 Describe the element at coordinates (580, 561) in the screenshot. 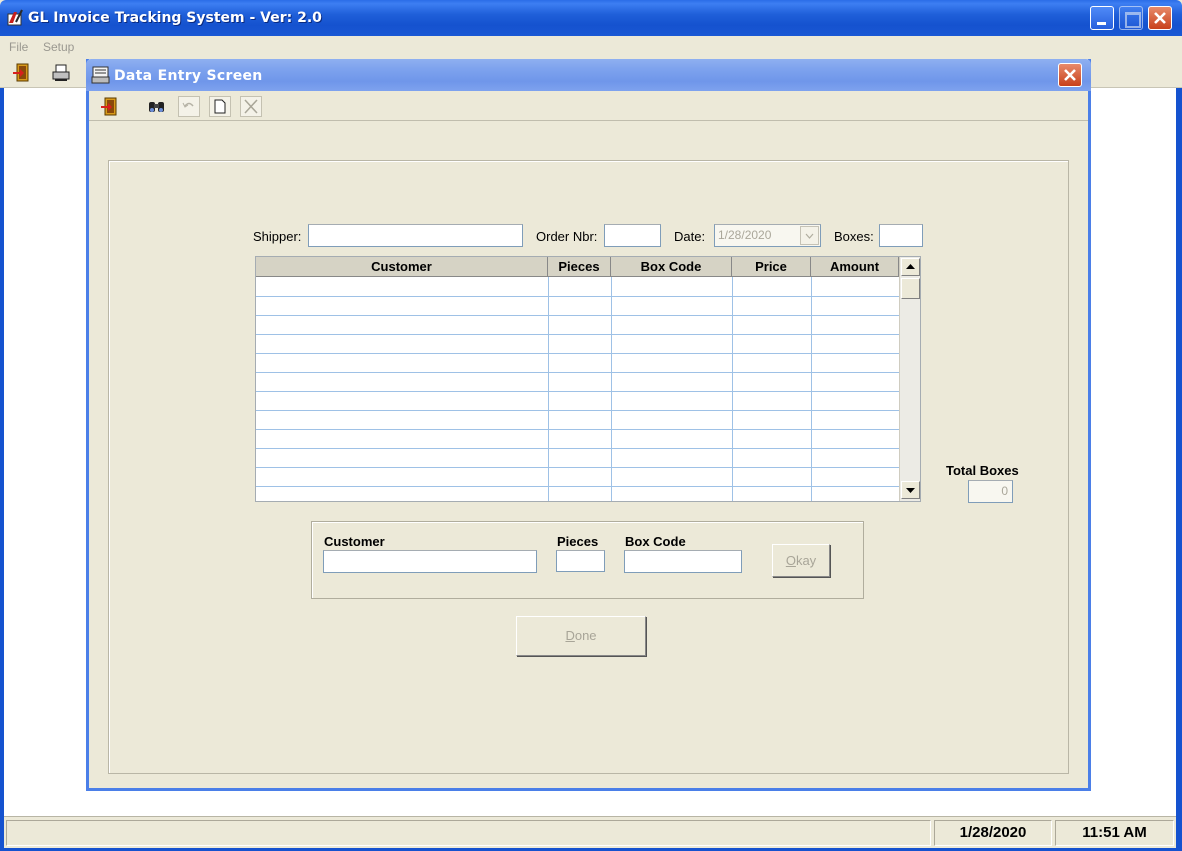

I see `entry-pieces-input` at that location.